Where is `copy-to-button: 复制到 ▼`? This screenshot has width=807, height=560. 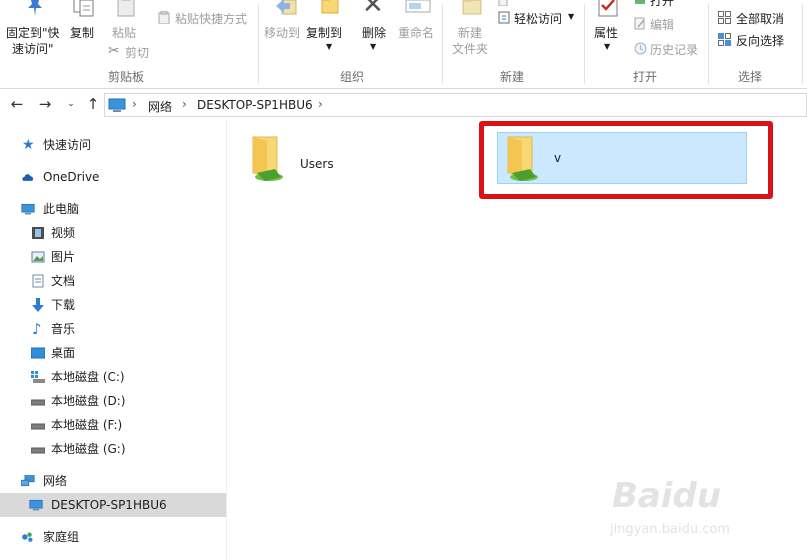
copy-to-button: 复制到 ▼ is located at coordinates (331, 30).